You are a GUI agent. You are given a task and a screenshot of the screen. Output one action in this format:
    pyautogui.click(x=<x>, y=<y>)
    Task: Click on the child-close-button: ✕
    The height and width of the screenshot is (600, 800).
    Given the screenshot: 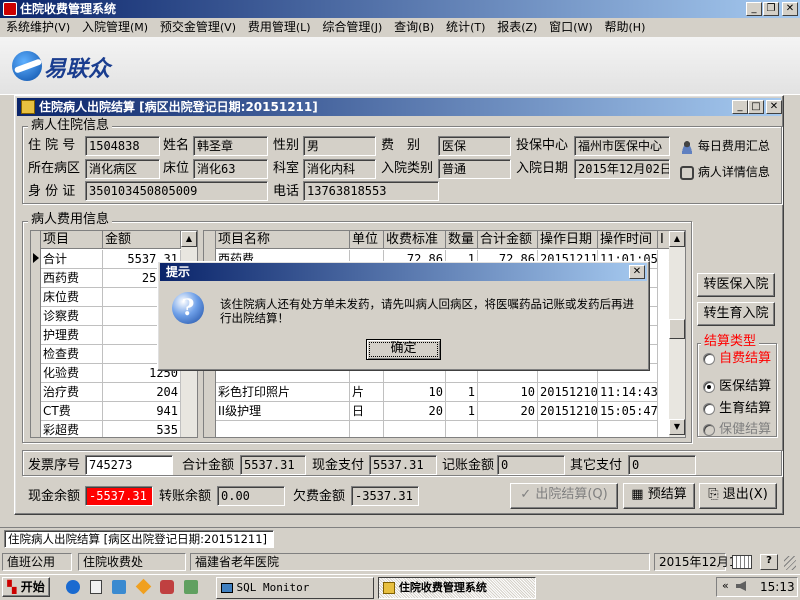 What is the action you would take?
    pyautogui.click(x=774, y=107)
    